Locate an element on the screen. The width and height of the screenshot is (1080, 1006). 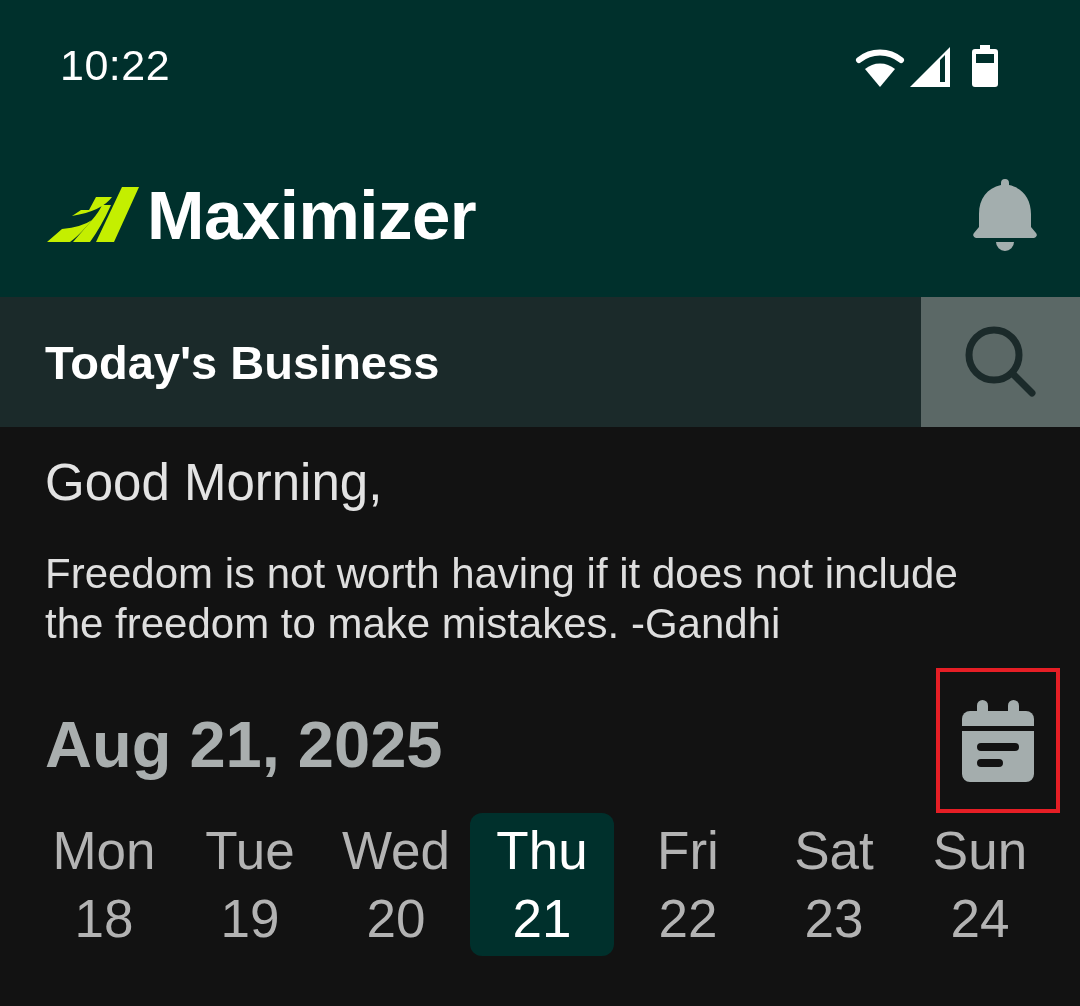
calendar-button is located at coordinates (998, 740).